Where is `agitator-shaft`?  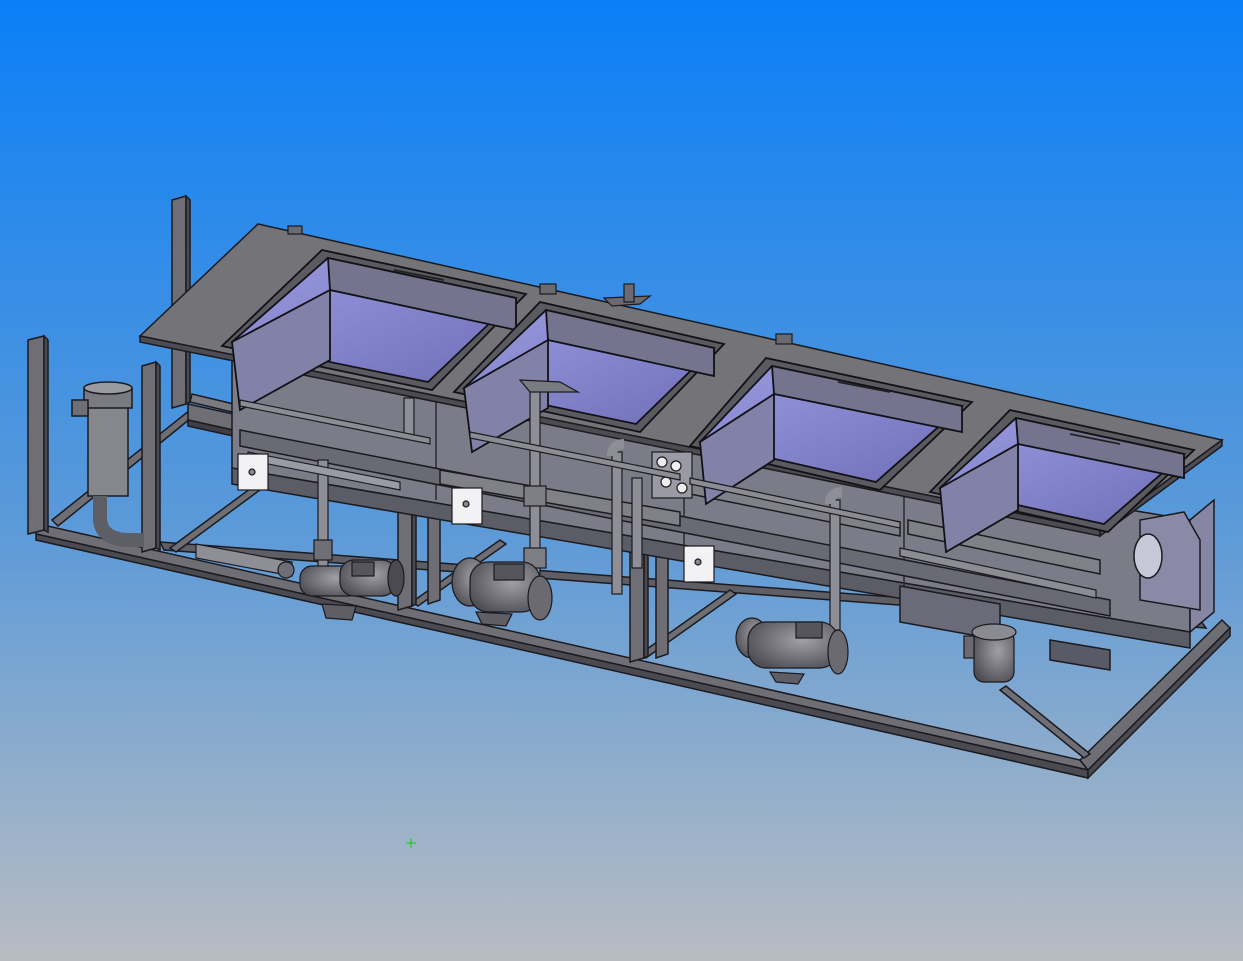 agitator-shaft is located at coordinates (535, 481).